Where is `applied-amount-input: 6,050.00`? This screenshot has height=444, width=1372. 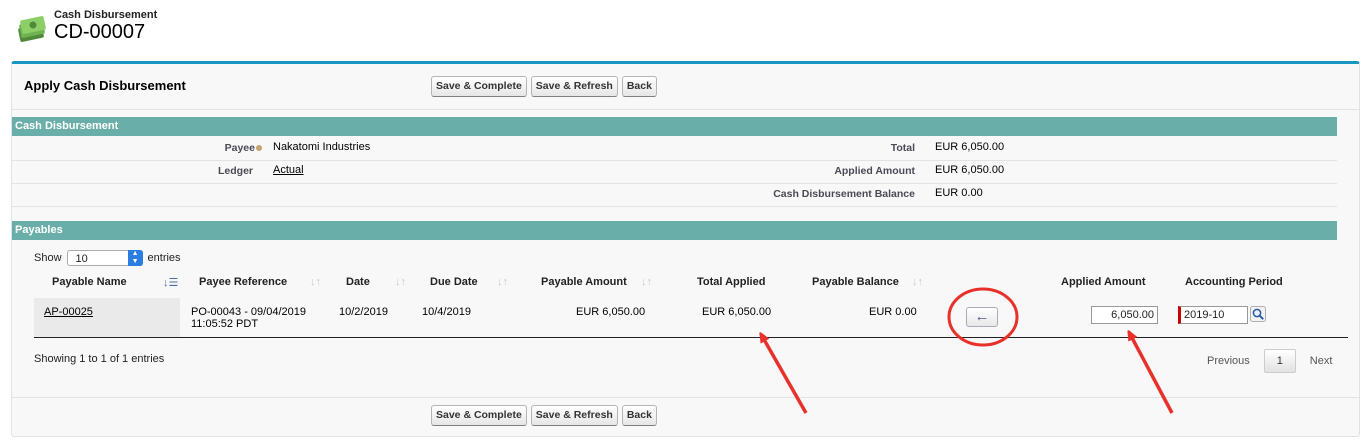
applied-amount-input: 6,050.00 is located at coordinates (1124, 315).